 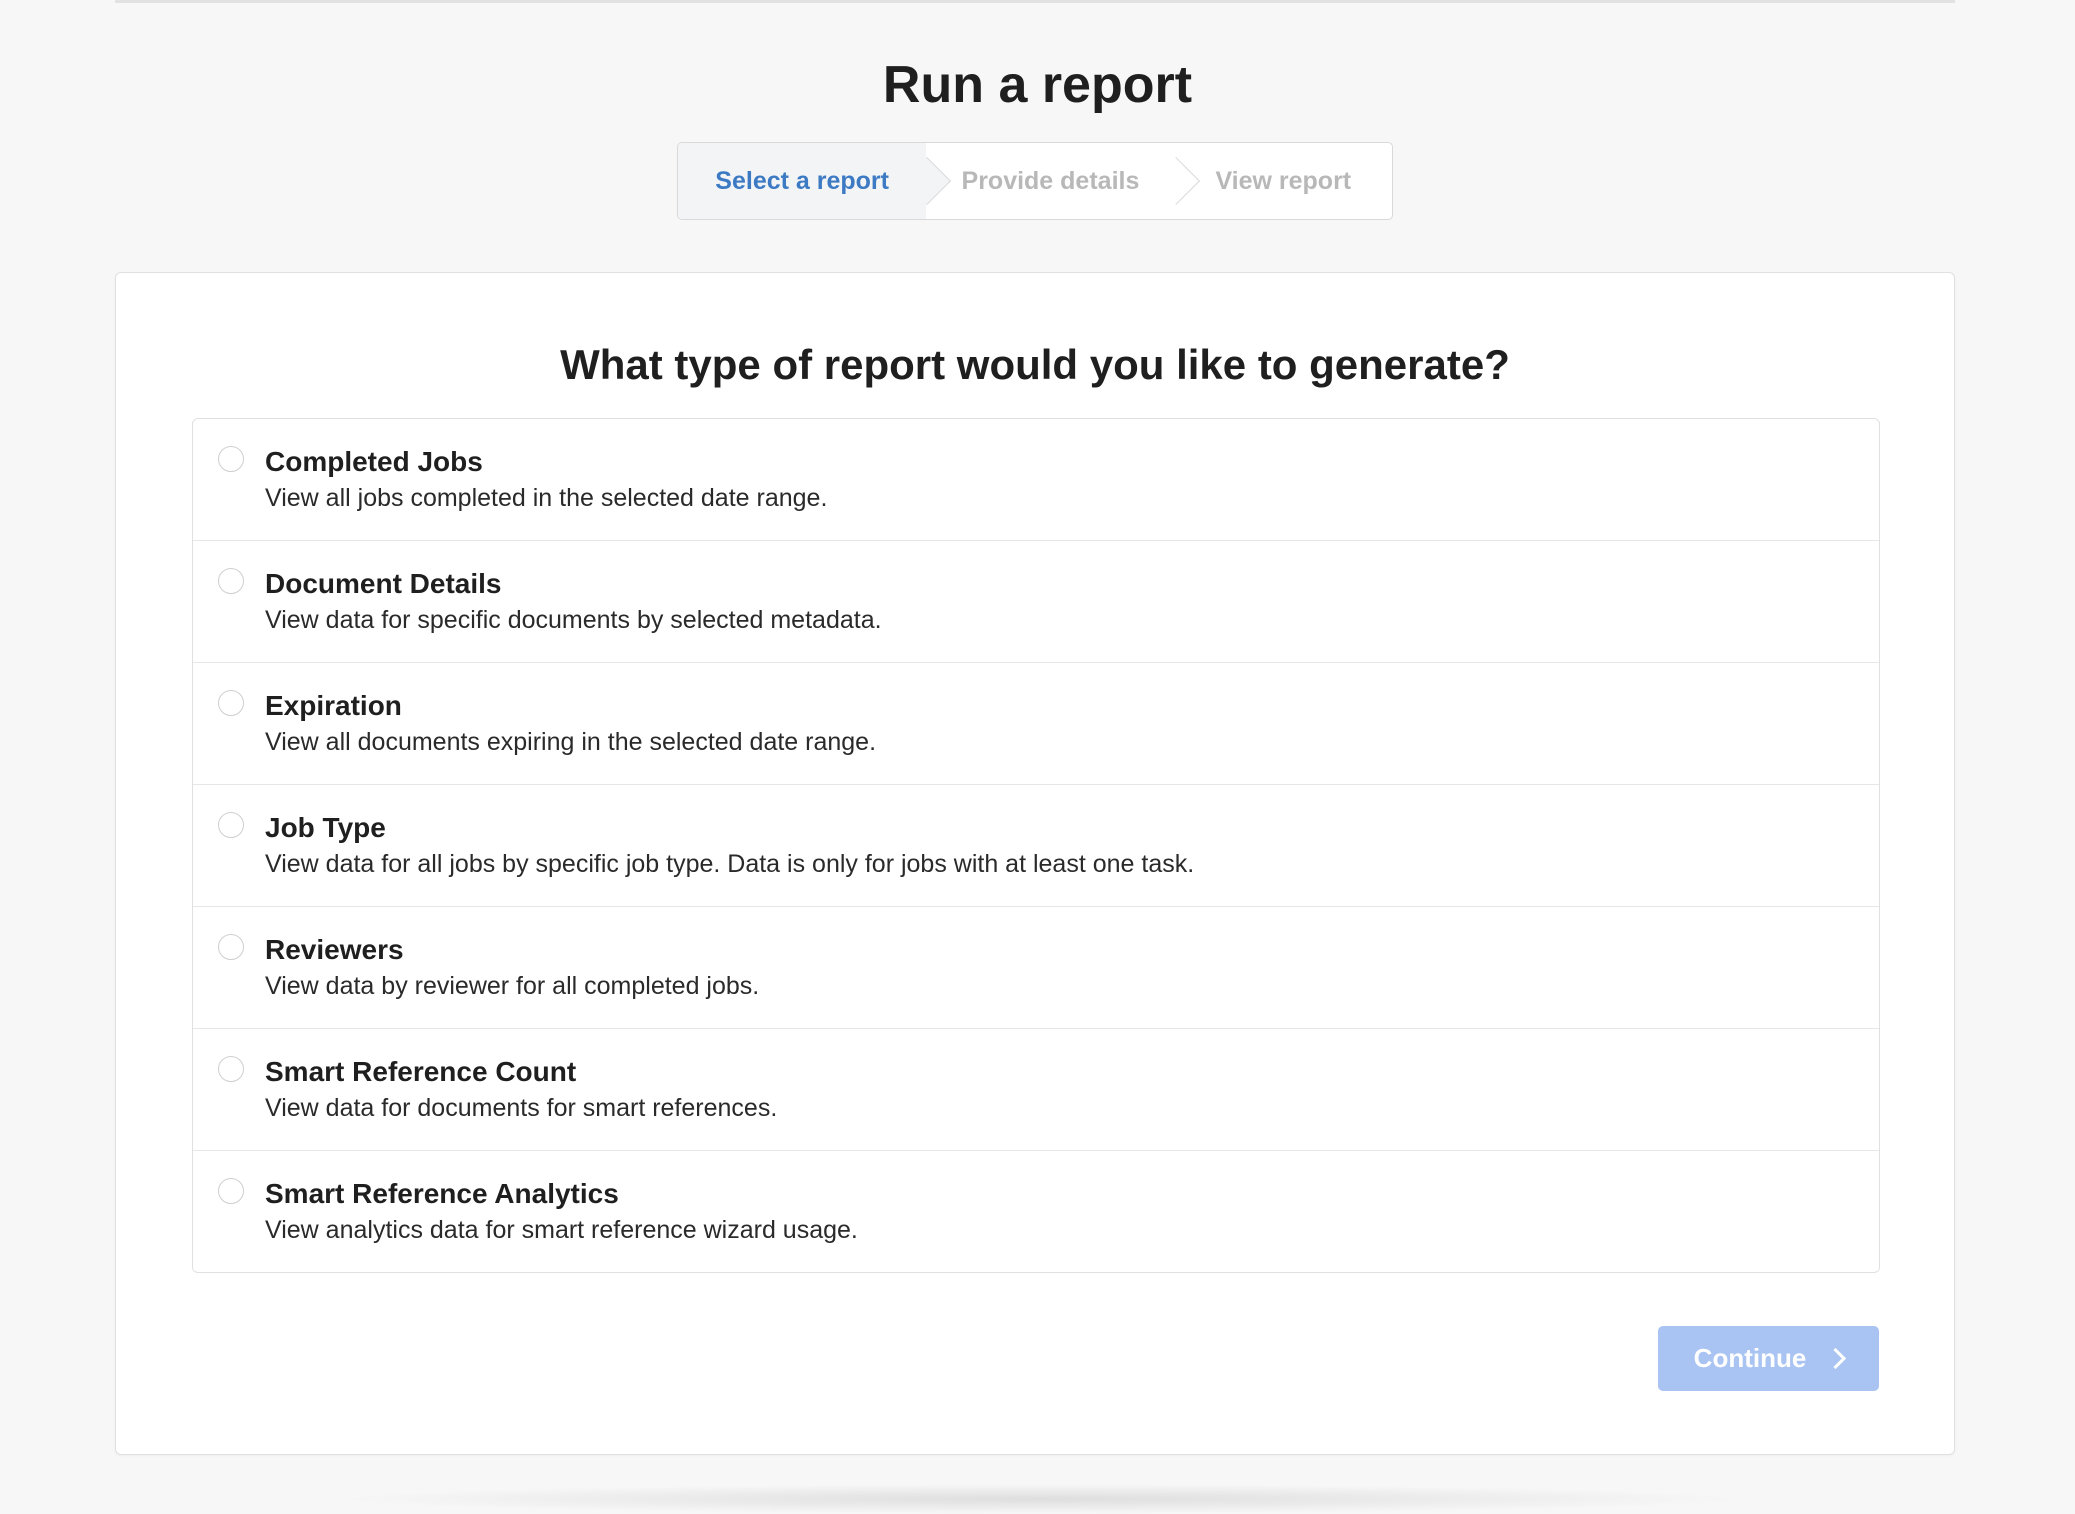 What do you see at coordinates (325, 827) in the screenshot?
I see `option-title: Job Type` at bounding box center [325, 827].